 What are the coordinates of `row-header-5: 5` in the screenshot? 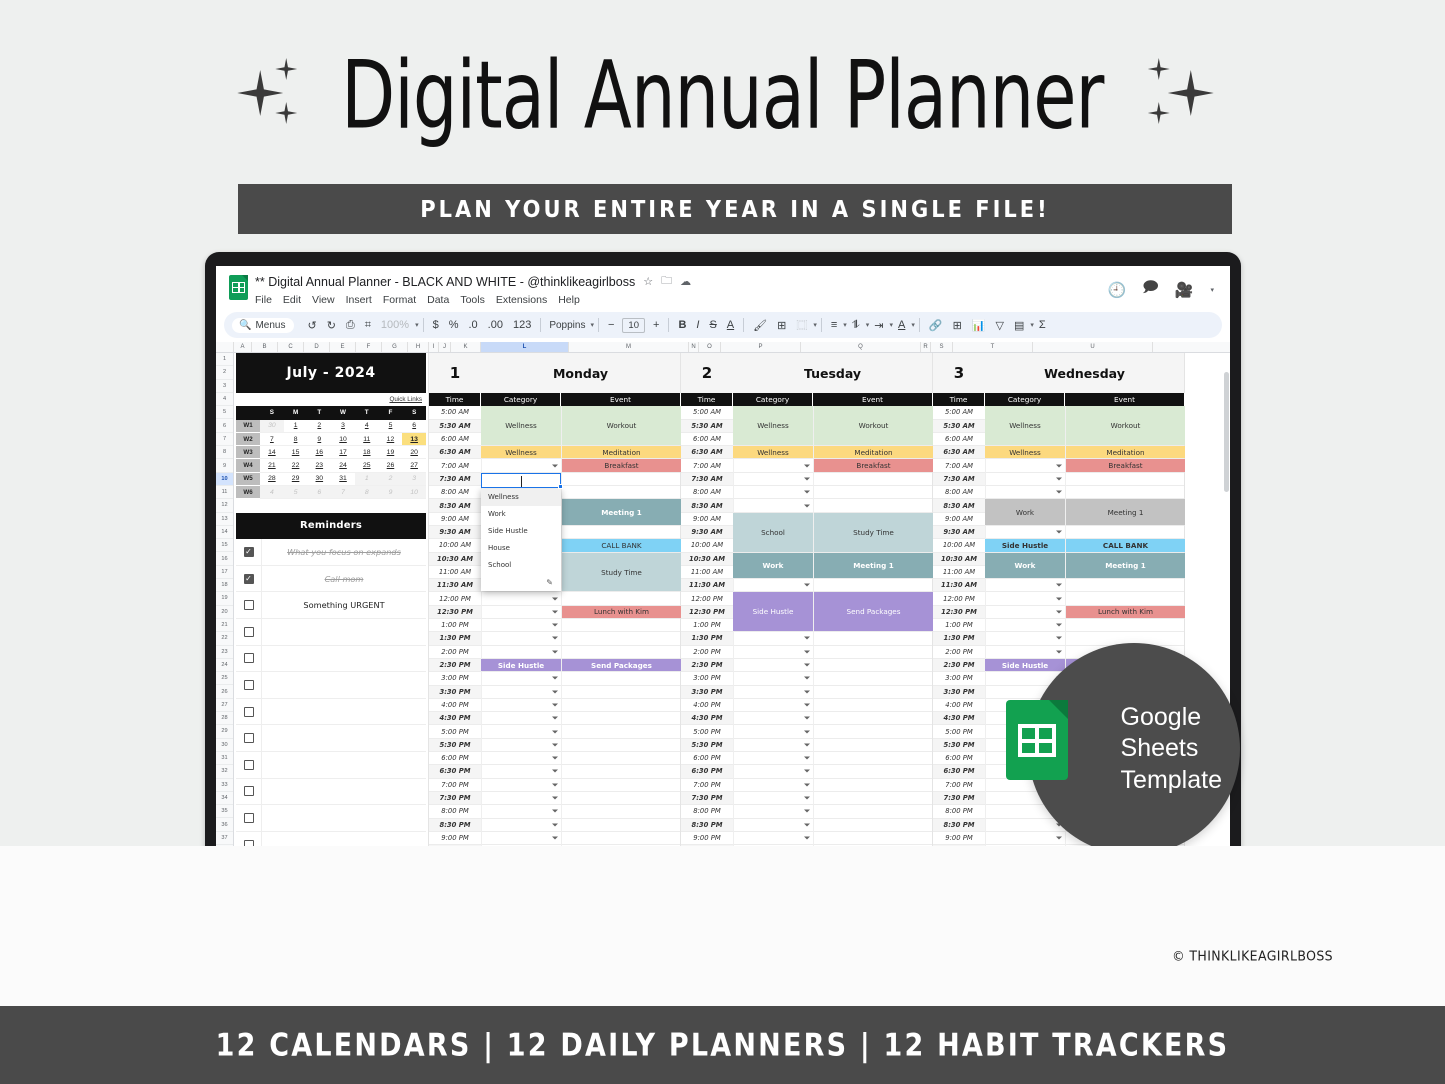 It's located at (224, 413).